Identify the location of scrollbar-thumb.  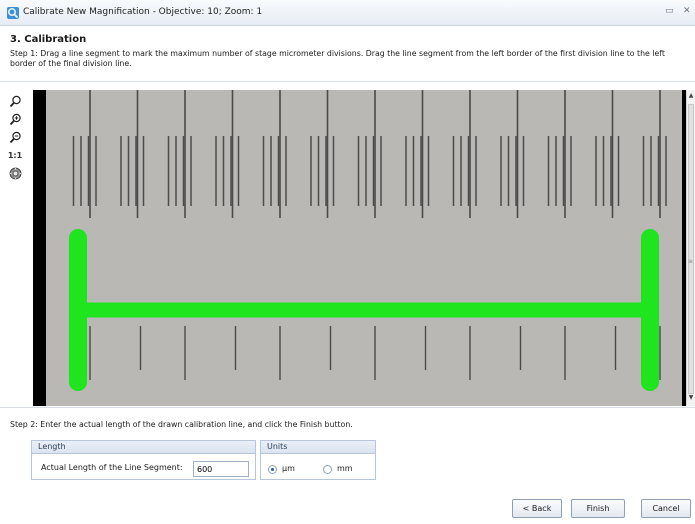
(691, 249).